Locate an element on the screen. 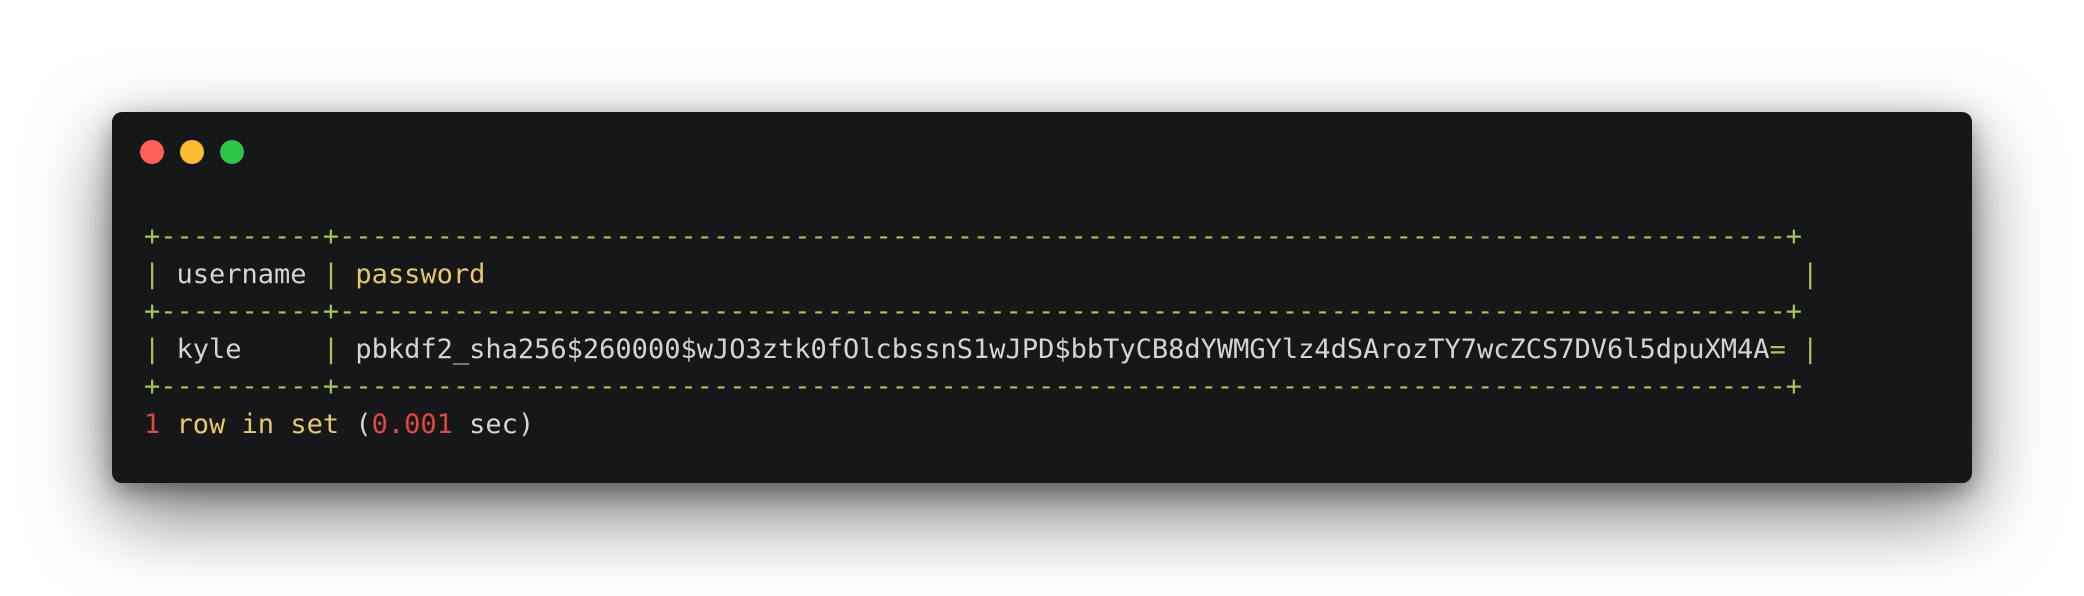 This screenshot has width=2084, height=596. result-time: 0.001 is located at coordinates (412, 424).